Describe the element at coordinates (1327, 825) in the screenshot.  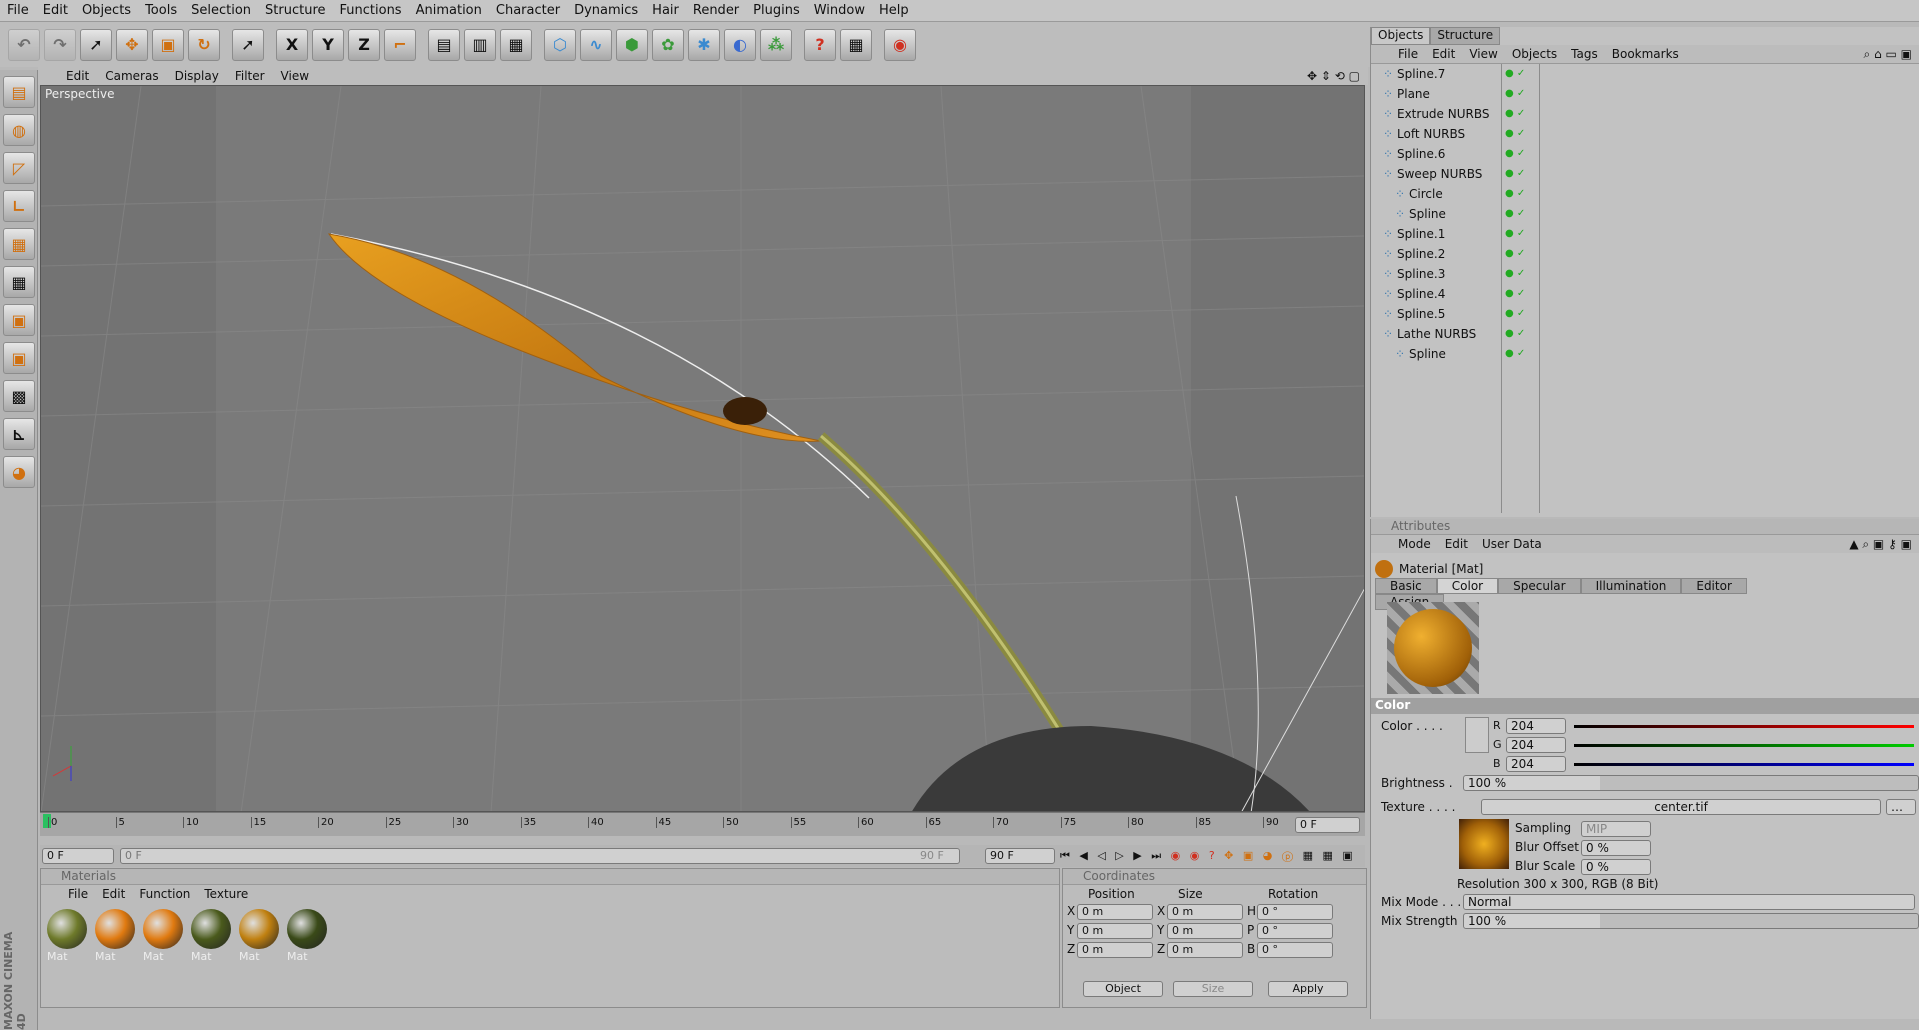
I see `current-frame-field: 0 F` at that location.